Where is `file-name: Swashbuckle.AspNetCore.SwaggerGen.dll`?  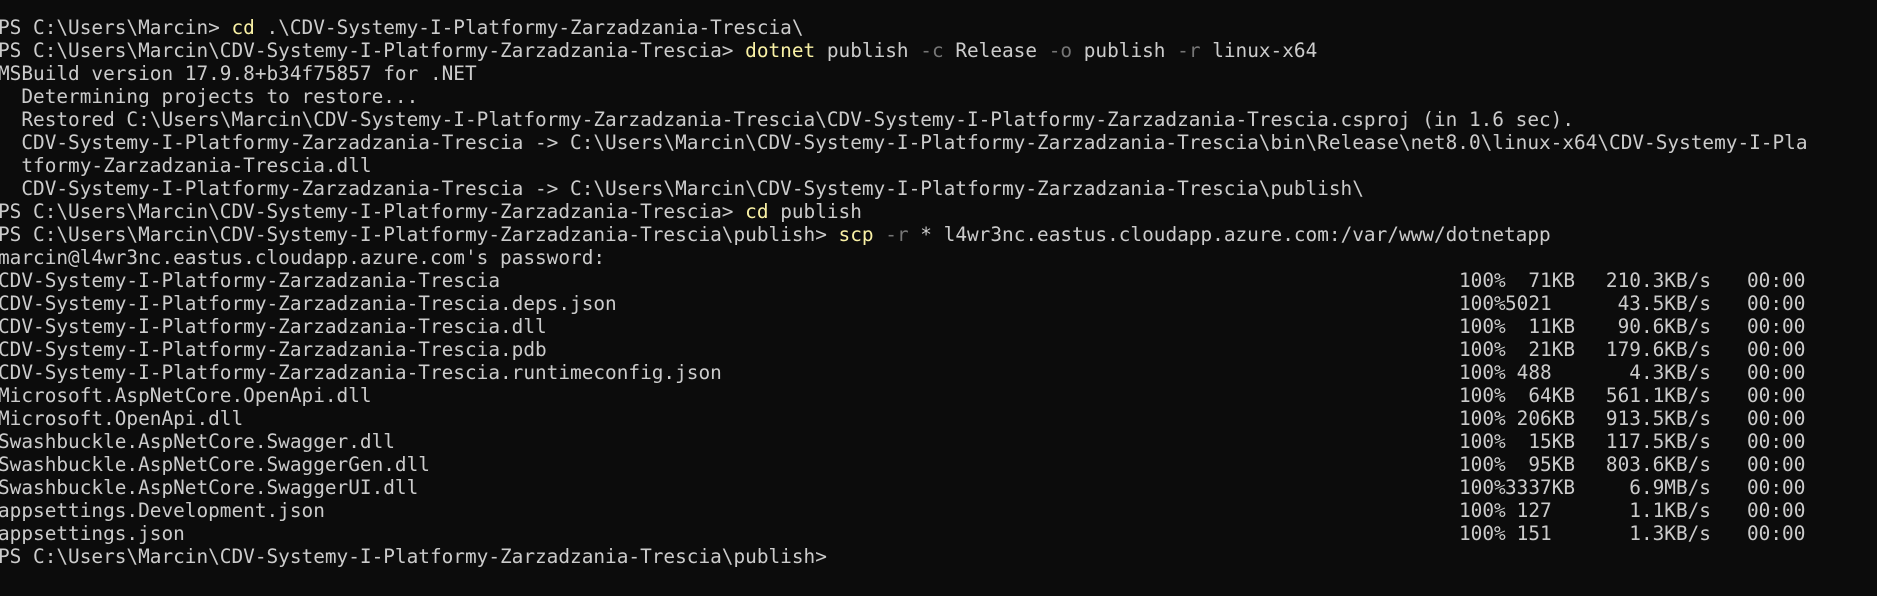
file-name: Swashbuckle.AspNetCore.SwaggerGen.dll is located at coordinates (215, 464).